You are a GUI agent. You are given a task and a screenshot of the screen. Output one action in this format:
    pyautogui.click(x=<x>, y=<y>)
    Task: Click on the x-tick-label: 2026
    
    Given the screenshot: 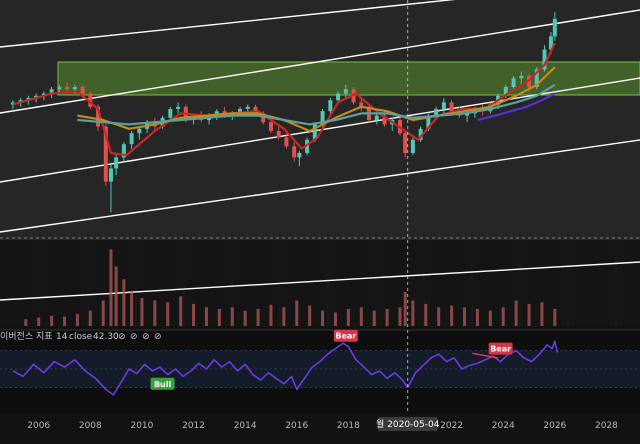 What is the action you would take?
    pyautogui.click(x=554, y=426)
    